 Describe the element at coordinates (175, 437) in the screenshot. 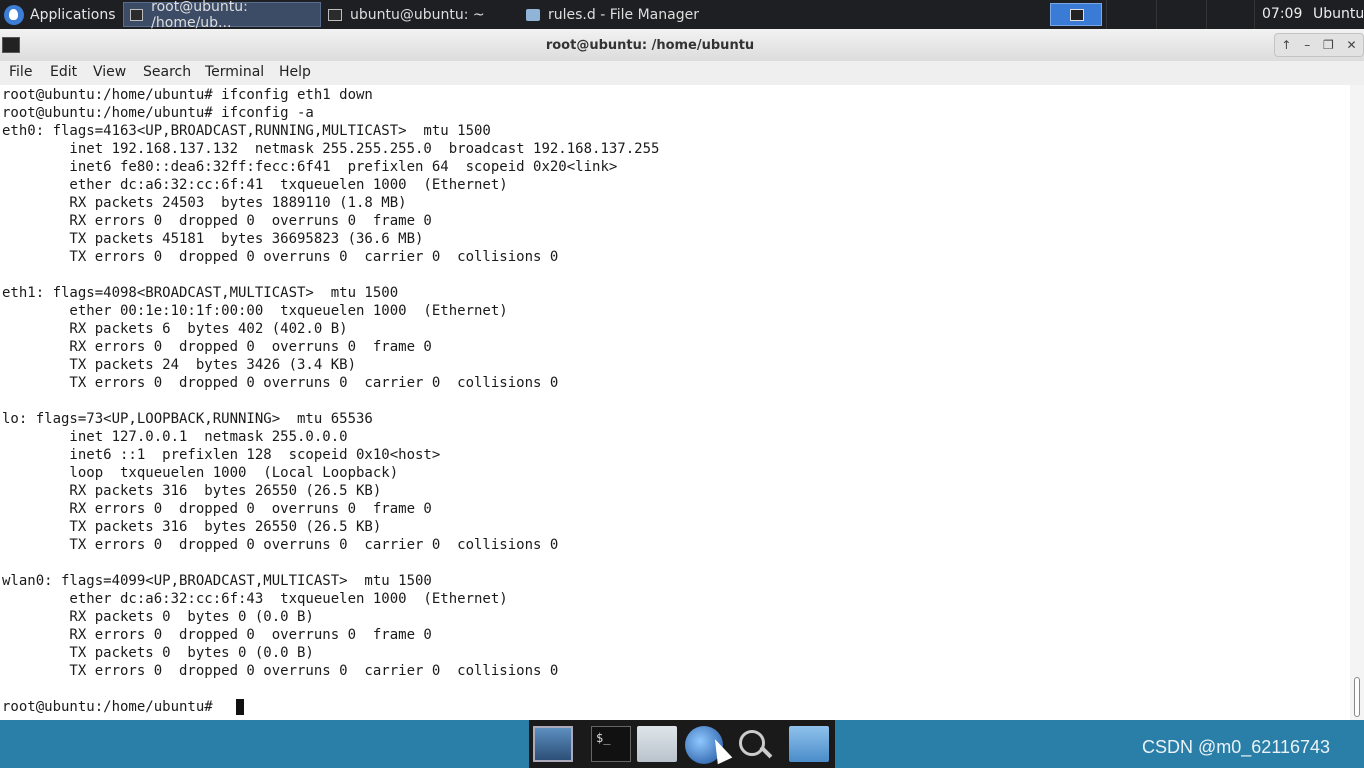

I see `terminal-line: inet 127.0.0.1 netmask 255.0.0.0` at that location.